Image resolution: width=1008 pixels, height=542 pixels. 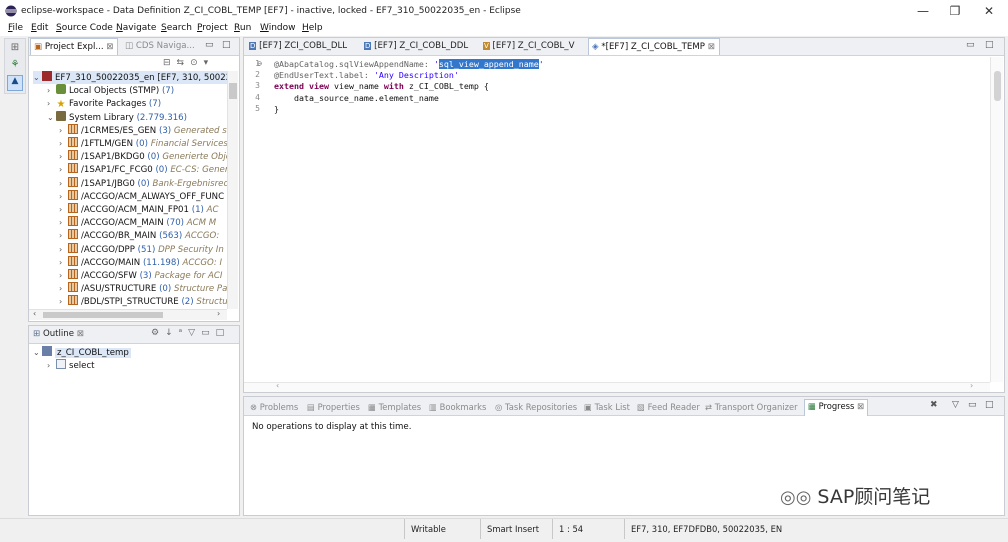 What do you see at coordinates (15, 50) in the screenshot?
I see `open-perspective-icon: ⊞` at bounding box center [15, 50].